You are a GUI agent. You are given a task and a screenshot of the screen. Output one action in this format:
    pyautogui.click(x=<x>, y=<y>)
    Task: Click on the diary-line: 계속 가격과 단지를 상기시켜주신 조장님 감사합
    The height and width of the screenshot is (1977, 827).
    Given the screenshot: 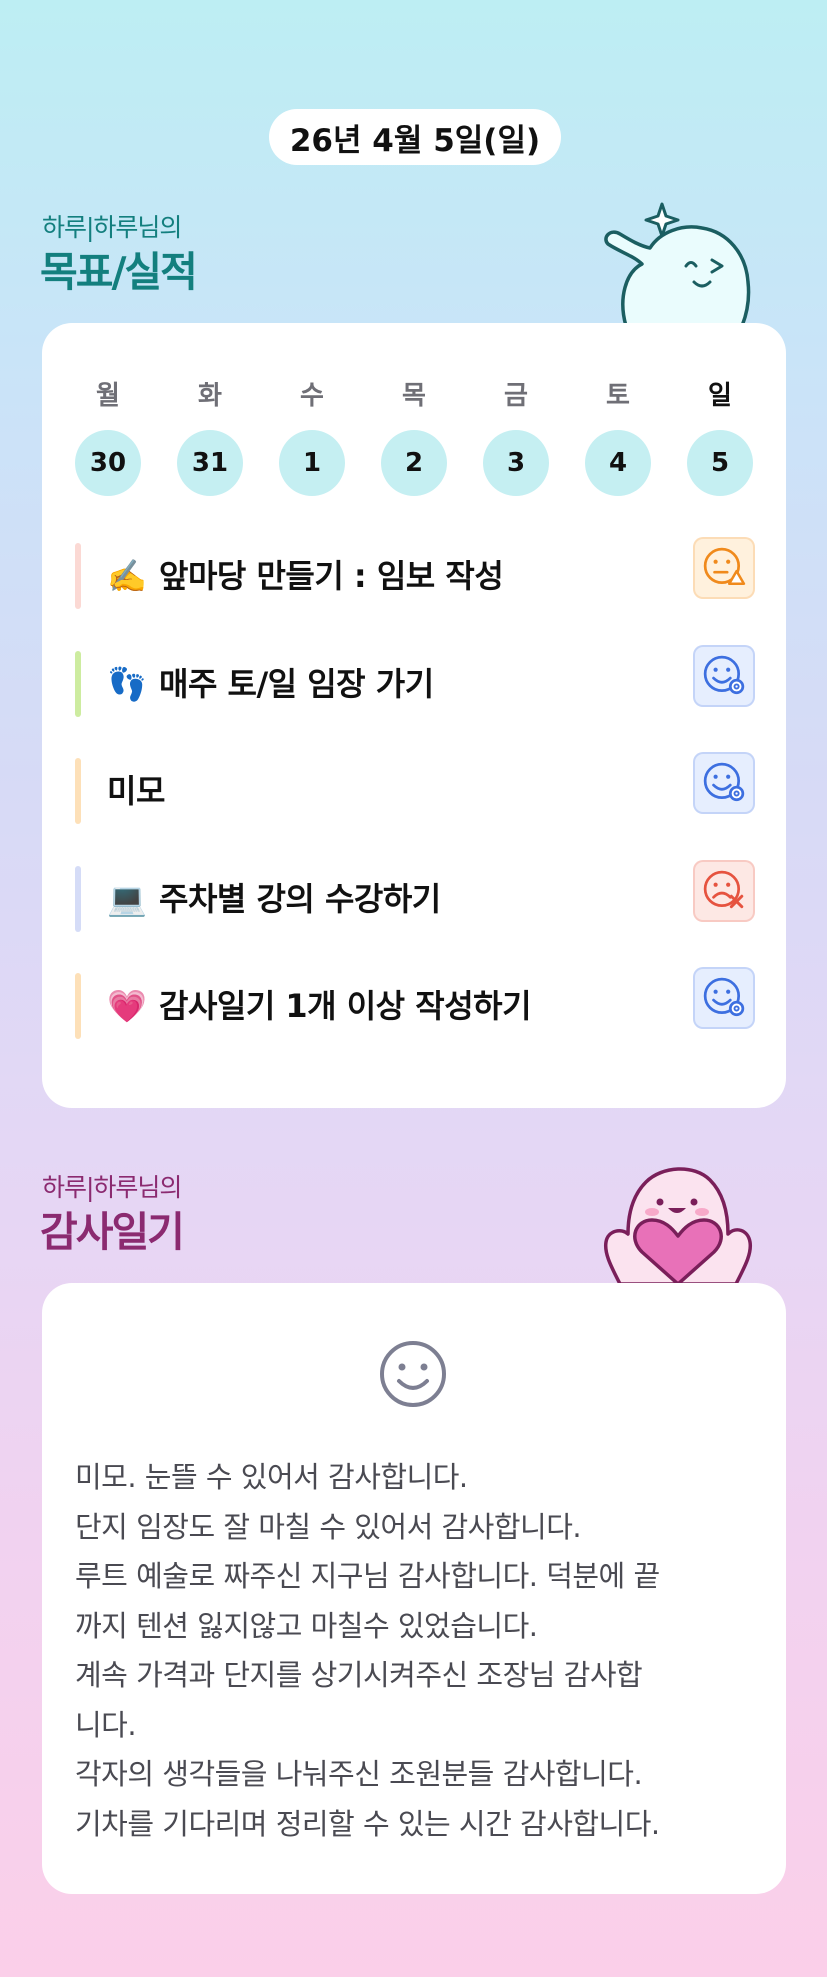 What is the action you would take?
    pyautogui.click(x=359, y=1675)
    